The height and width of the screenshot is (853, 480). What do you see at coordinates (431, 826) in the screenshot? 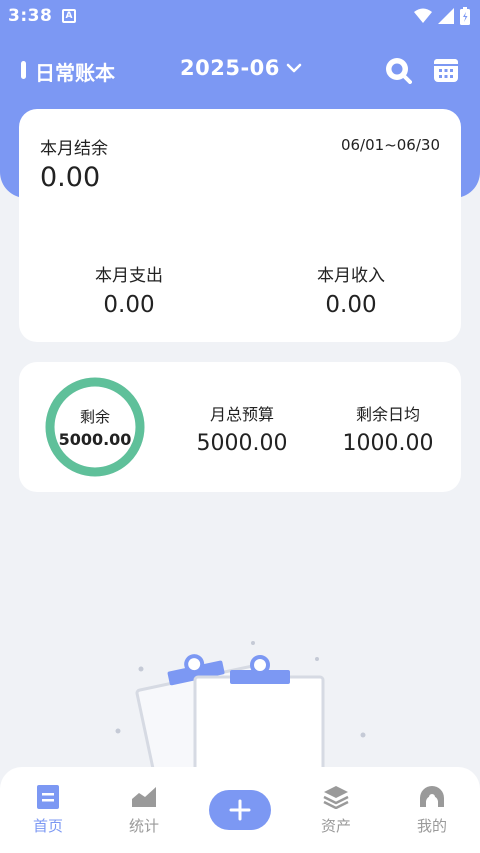
I see `nav-label-mine: 我的` at bounding box center [431, 826].